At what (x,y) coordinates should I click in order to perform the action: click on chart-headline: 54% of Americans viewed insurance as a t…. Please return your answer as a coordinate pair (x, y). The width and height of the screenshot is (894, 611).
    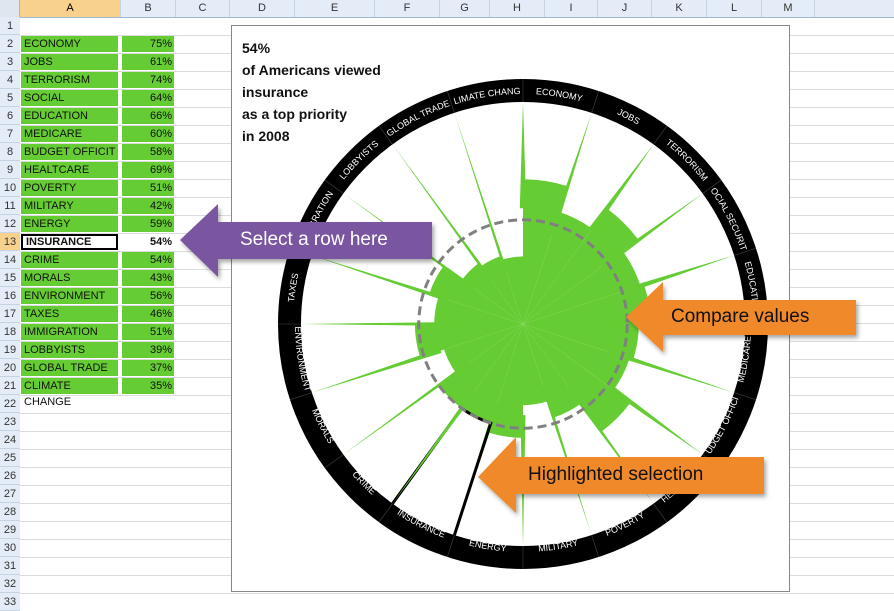
    Looking at the image, I should click on (311, 92).